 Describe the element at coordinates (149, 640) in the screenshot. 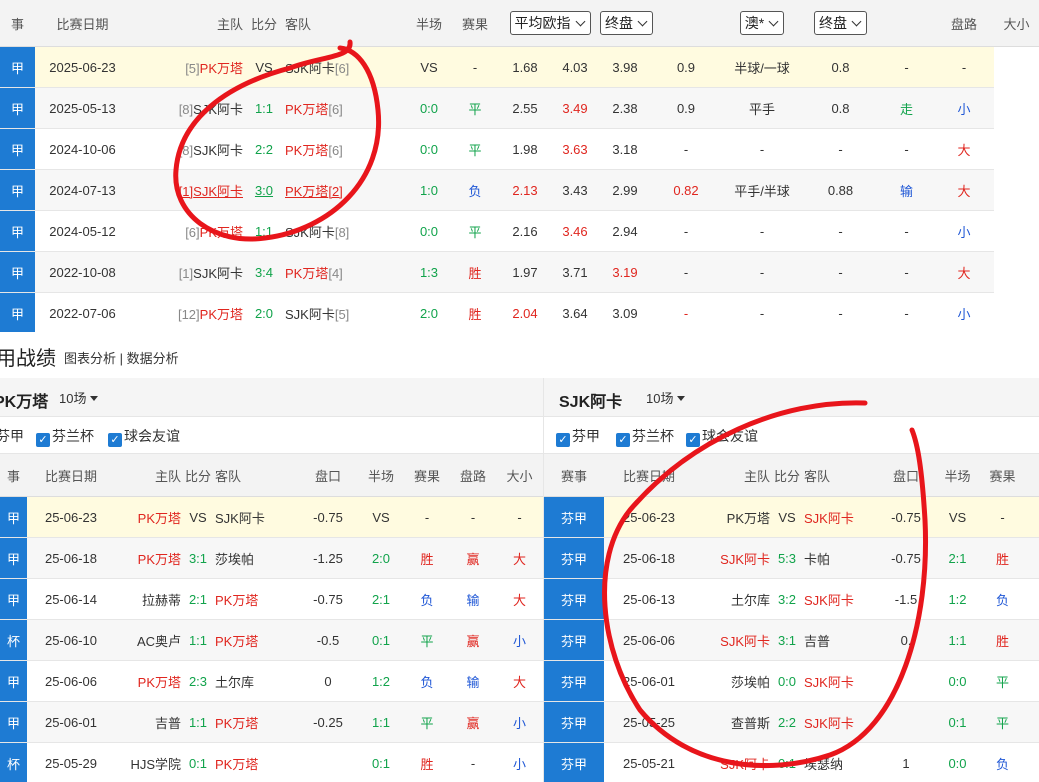

I see `home-team-cell: AC奥卢` at that location.